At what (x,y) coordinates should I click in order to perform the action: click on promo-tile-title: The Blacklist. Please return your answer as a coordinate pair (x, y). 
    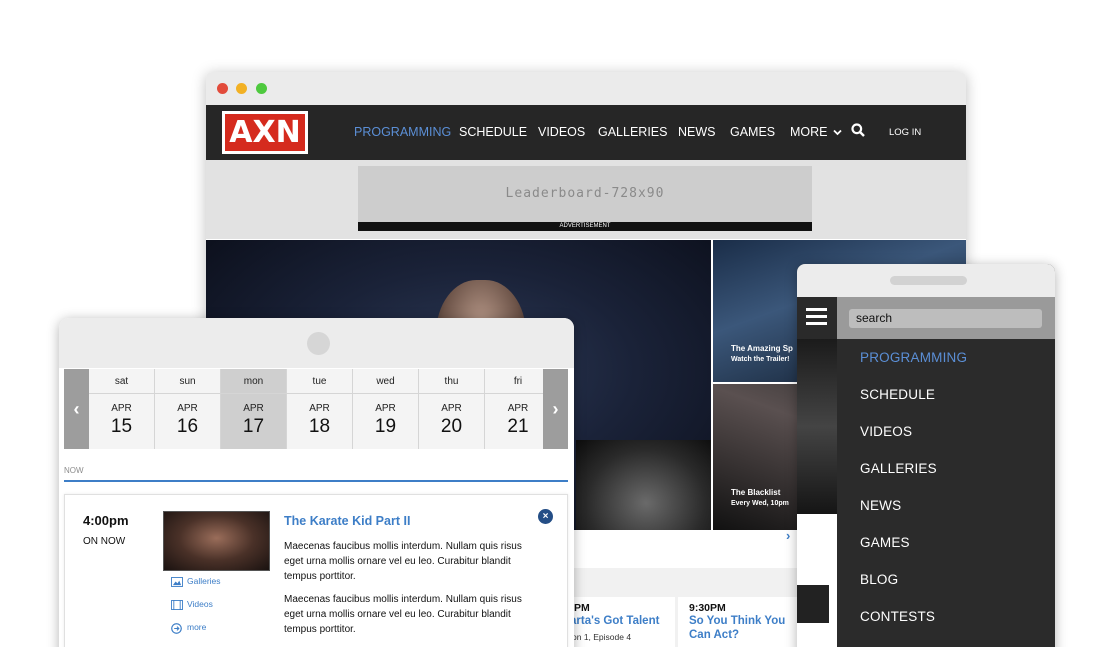
    Looking at the image, I should click on (756, 492).